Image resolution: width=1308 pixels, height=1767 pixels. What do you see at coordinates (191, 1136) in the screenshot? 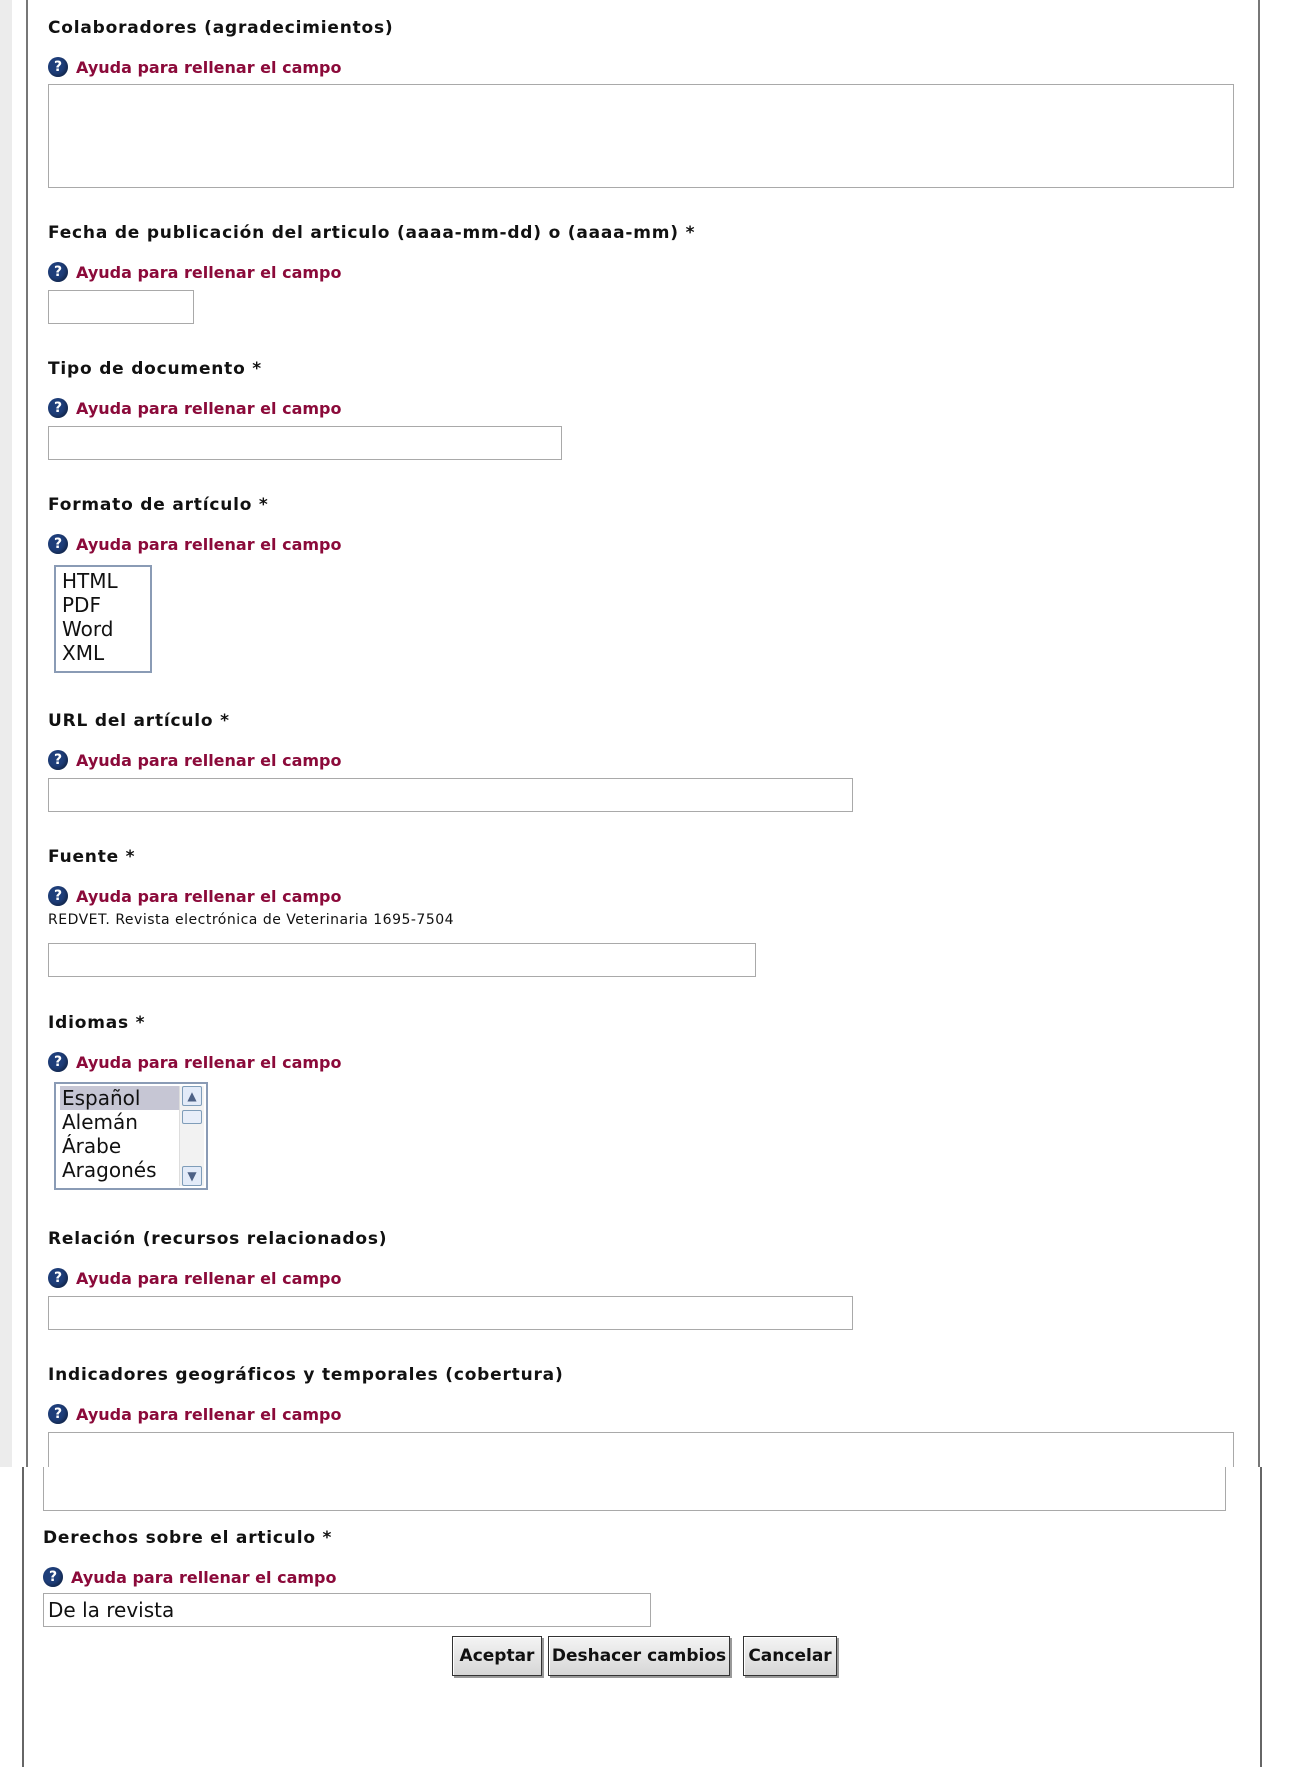
I see `idiomas-scrollbar: ▲ ▼` at bounding box center [191, 1136].